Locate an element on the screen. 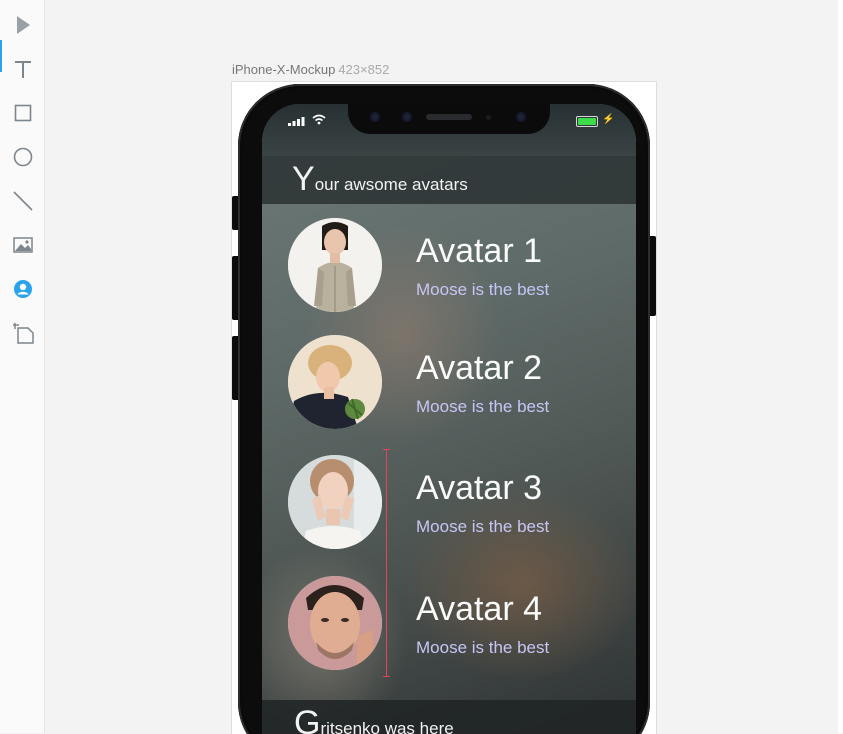  line-tool-button is located at coordinates (23, 201).